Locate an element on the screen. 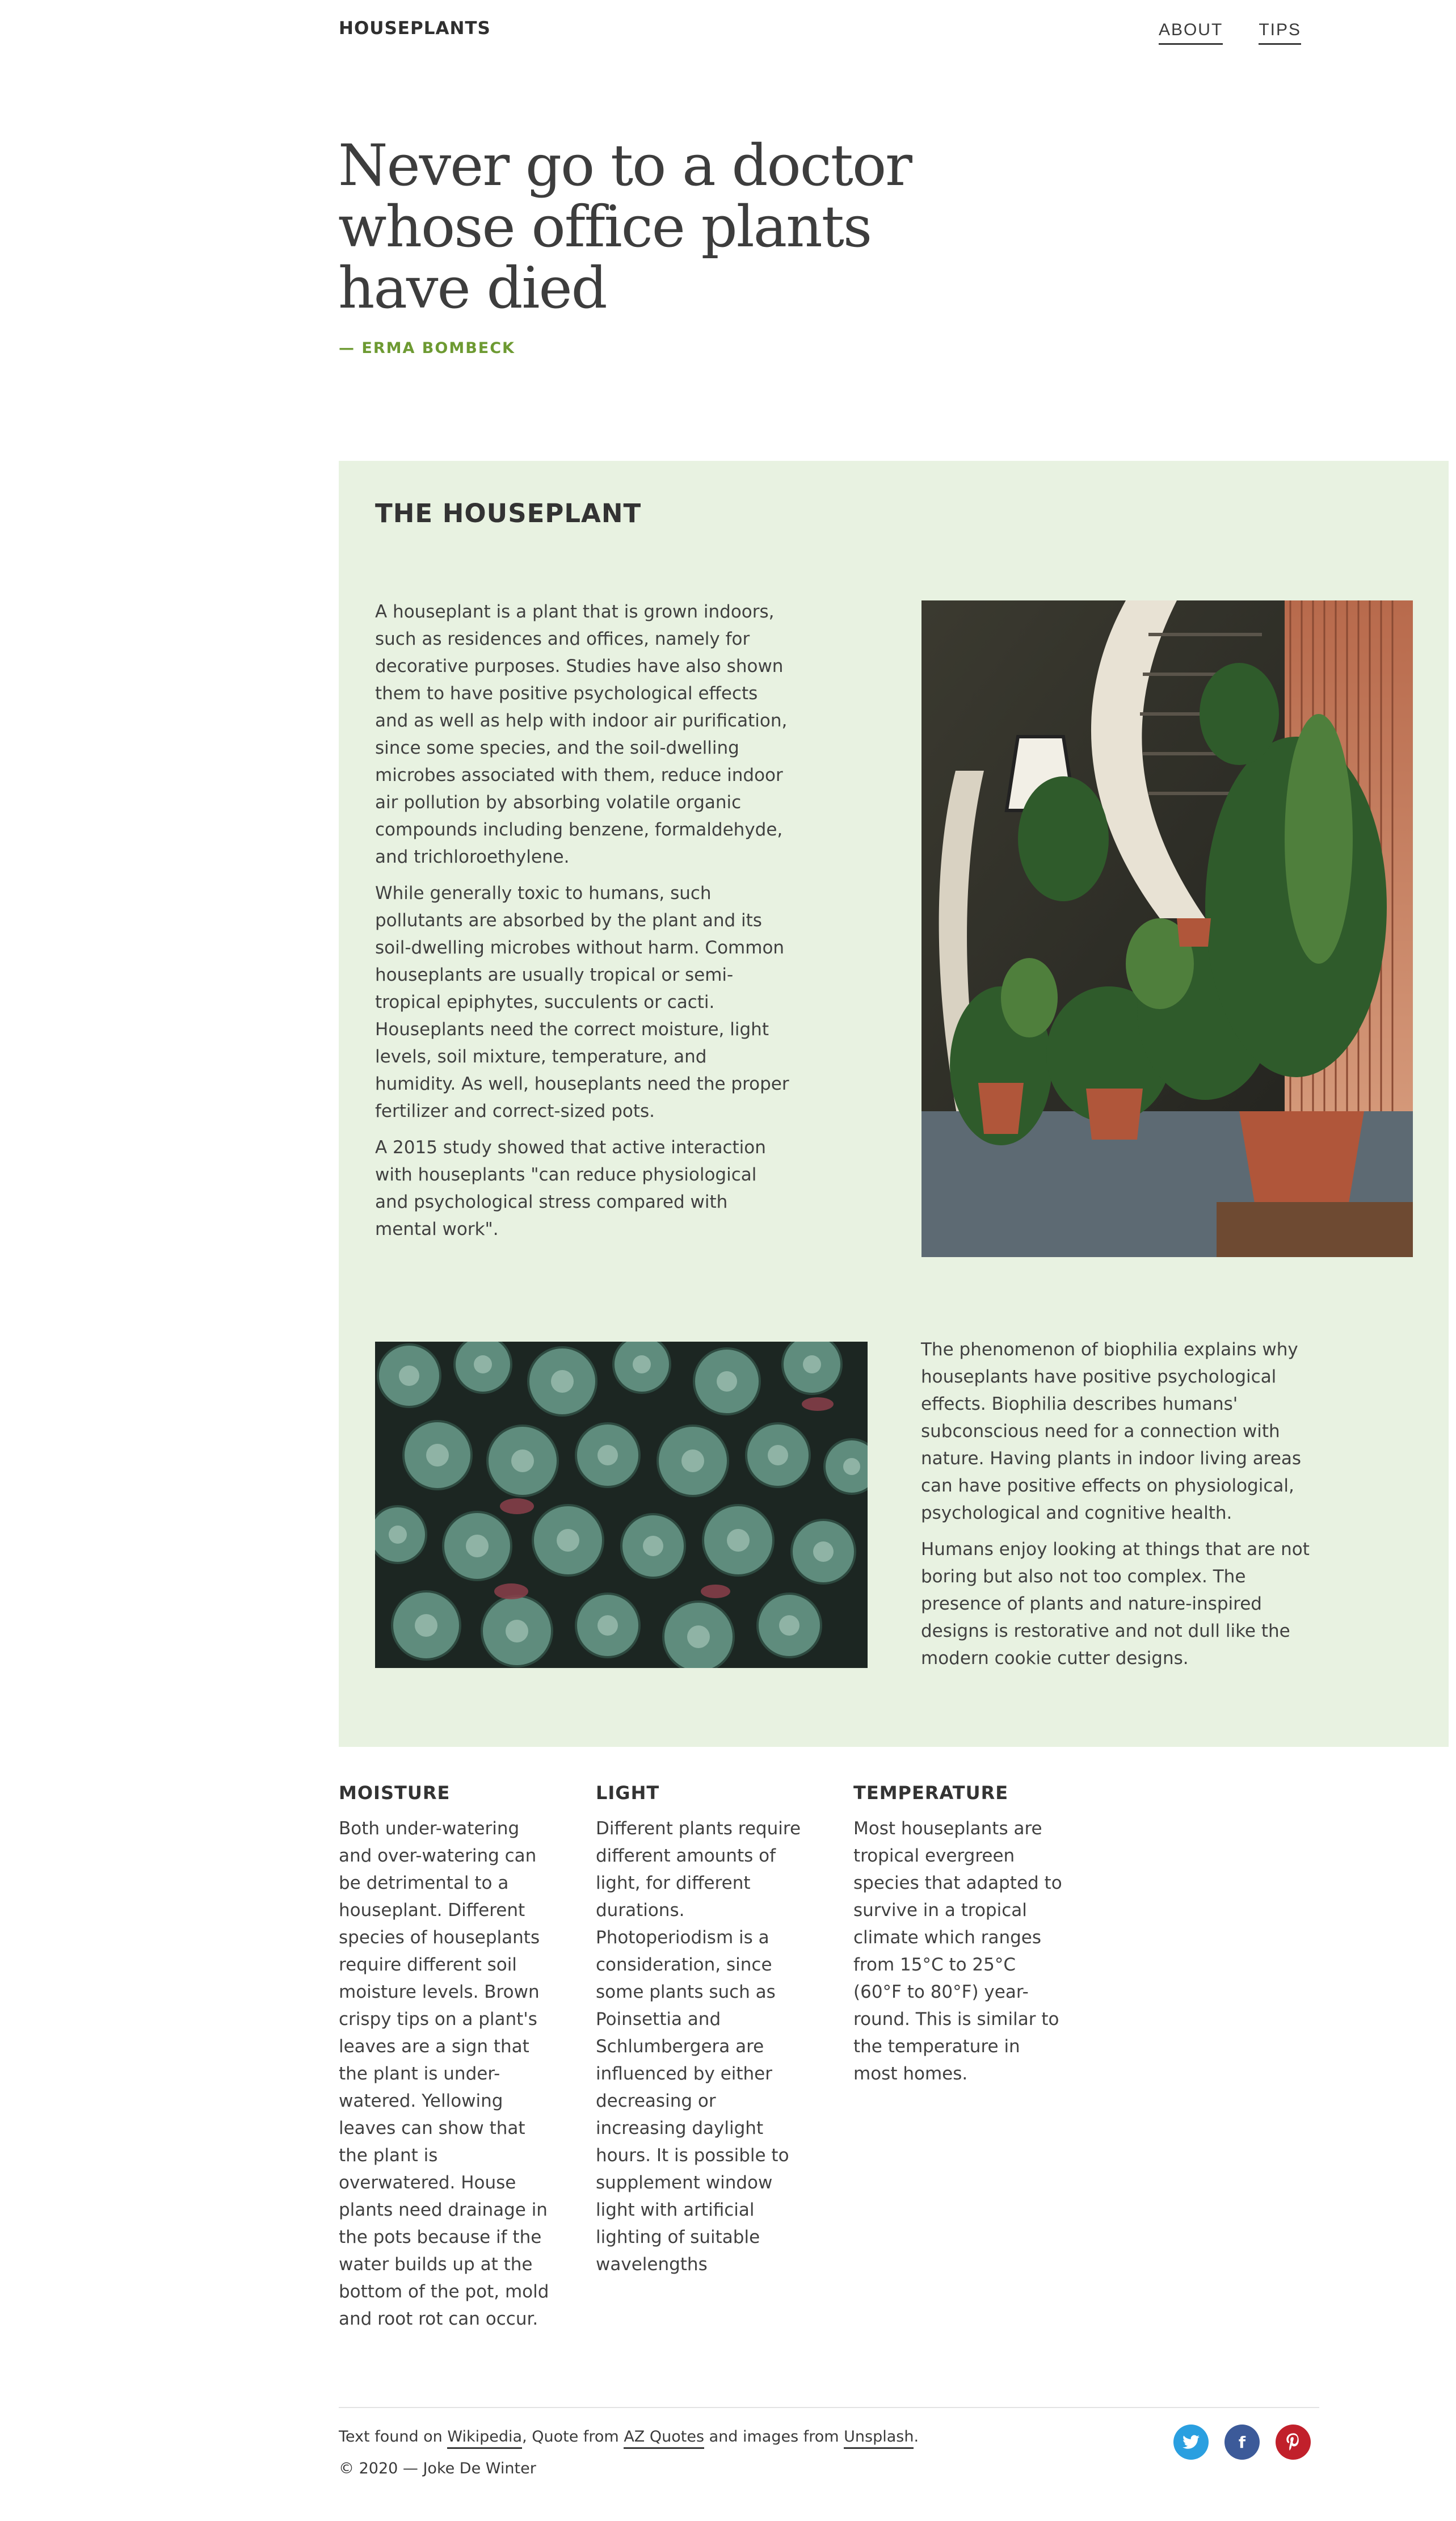  twitter-icon is located at coordinates (1191, 2442).